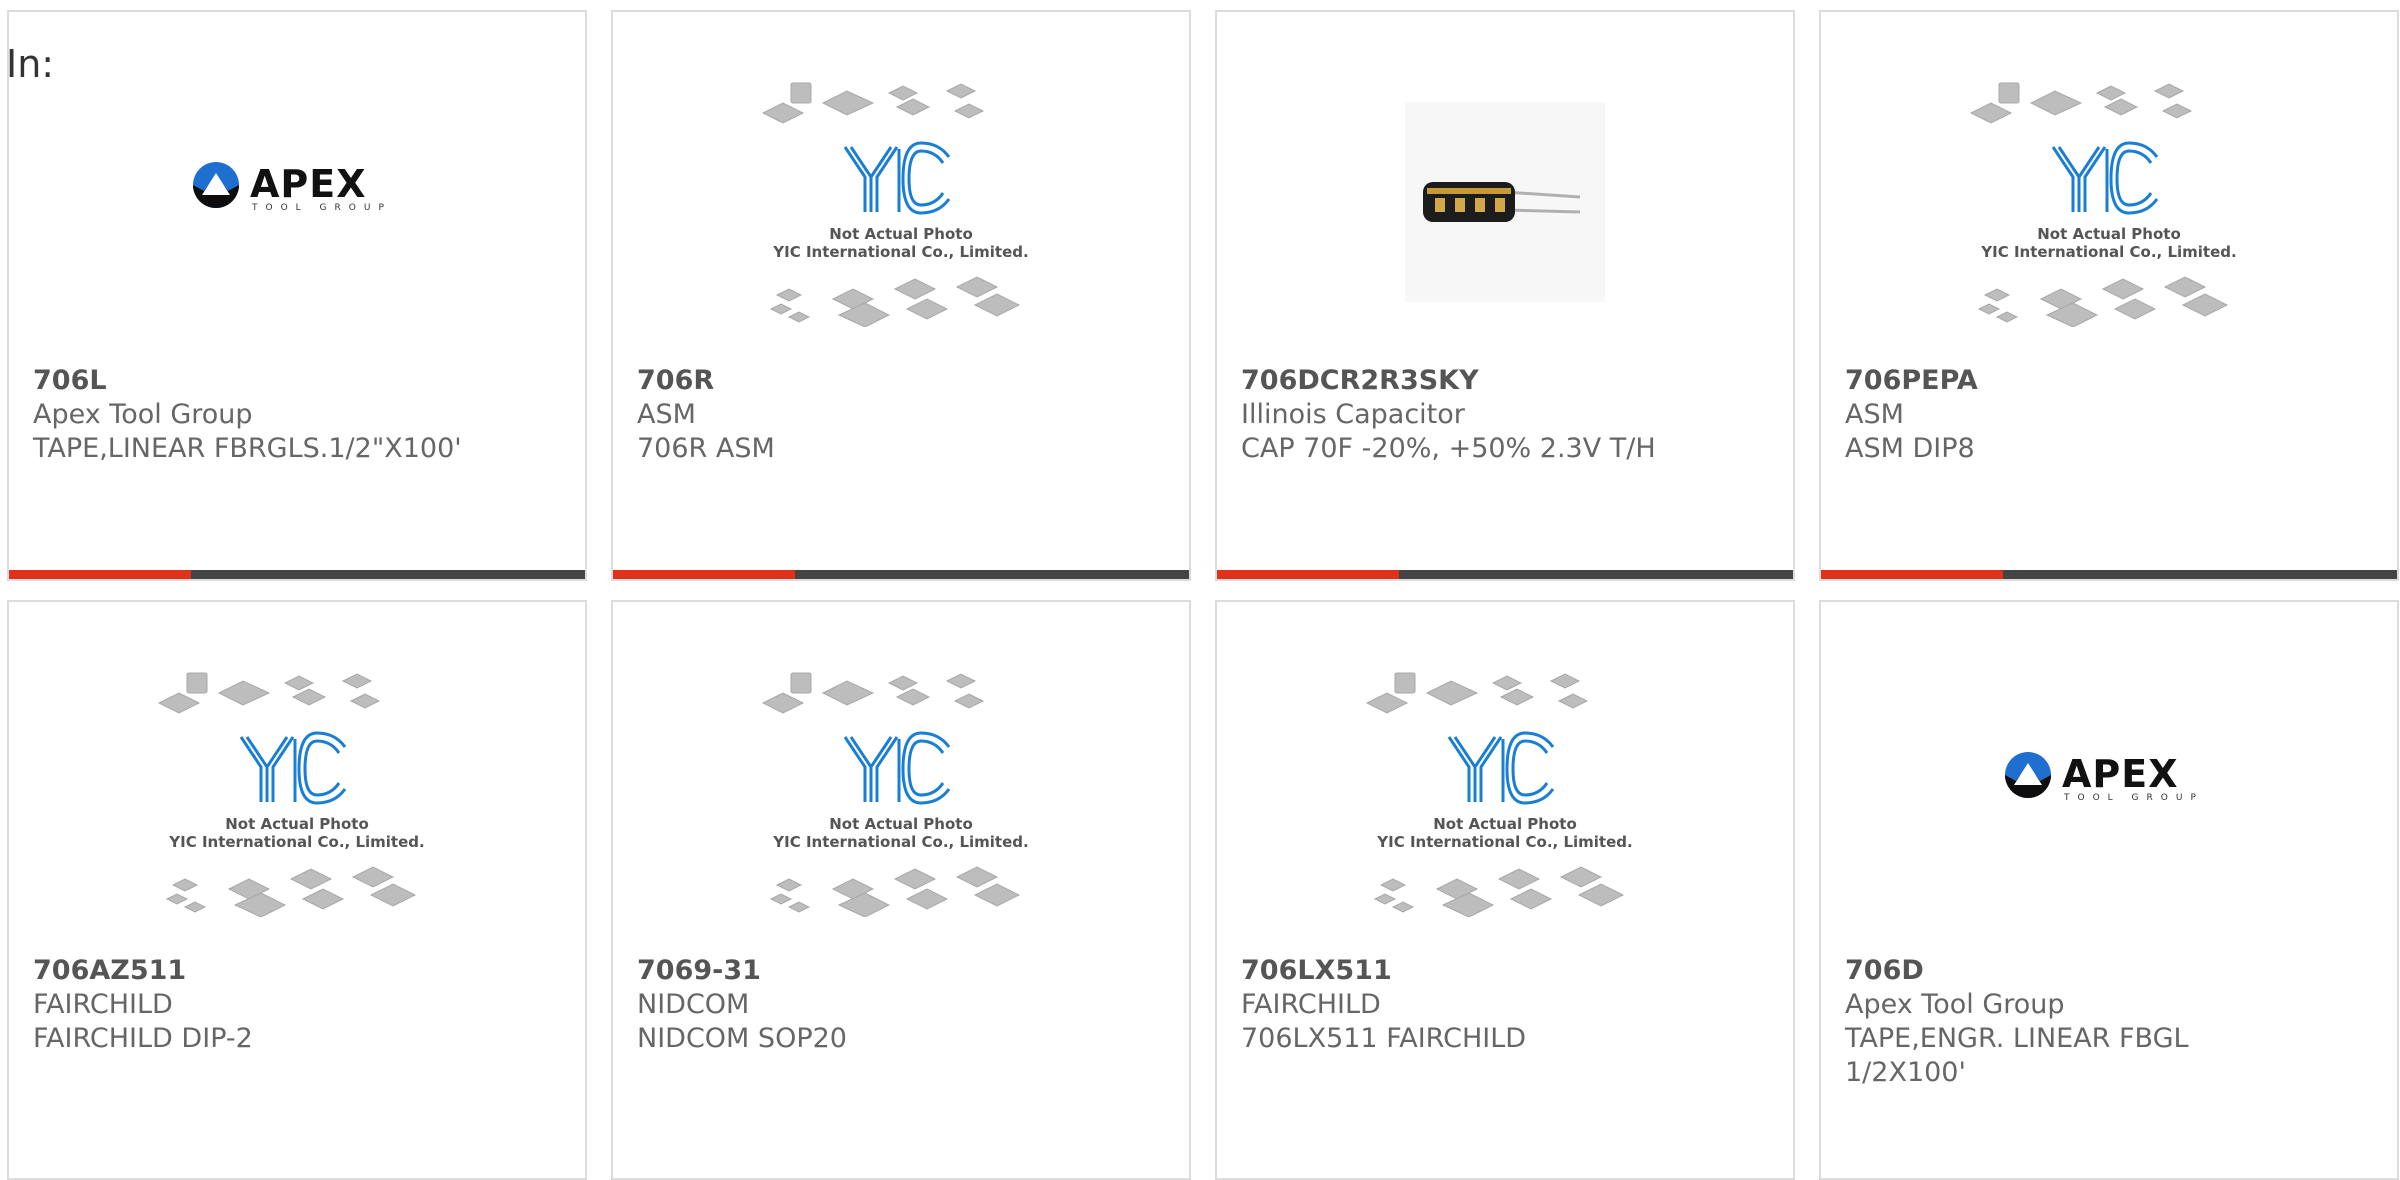  Describe the element at coordinates (1384, 1038) in the screenshot. I see `product-description: 706LX511 FAIRCHILD` at that location.